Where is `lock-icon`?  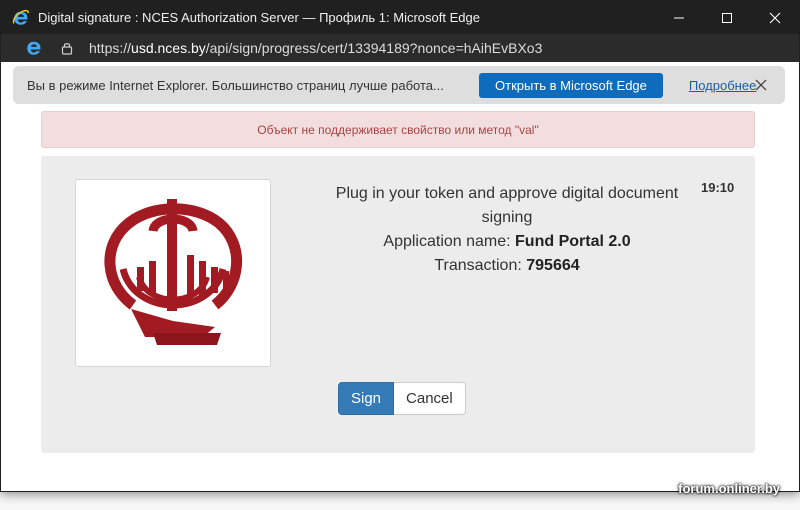 lock-icon is located at coordinates (67, 48).